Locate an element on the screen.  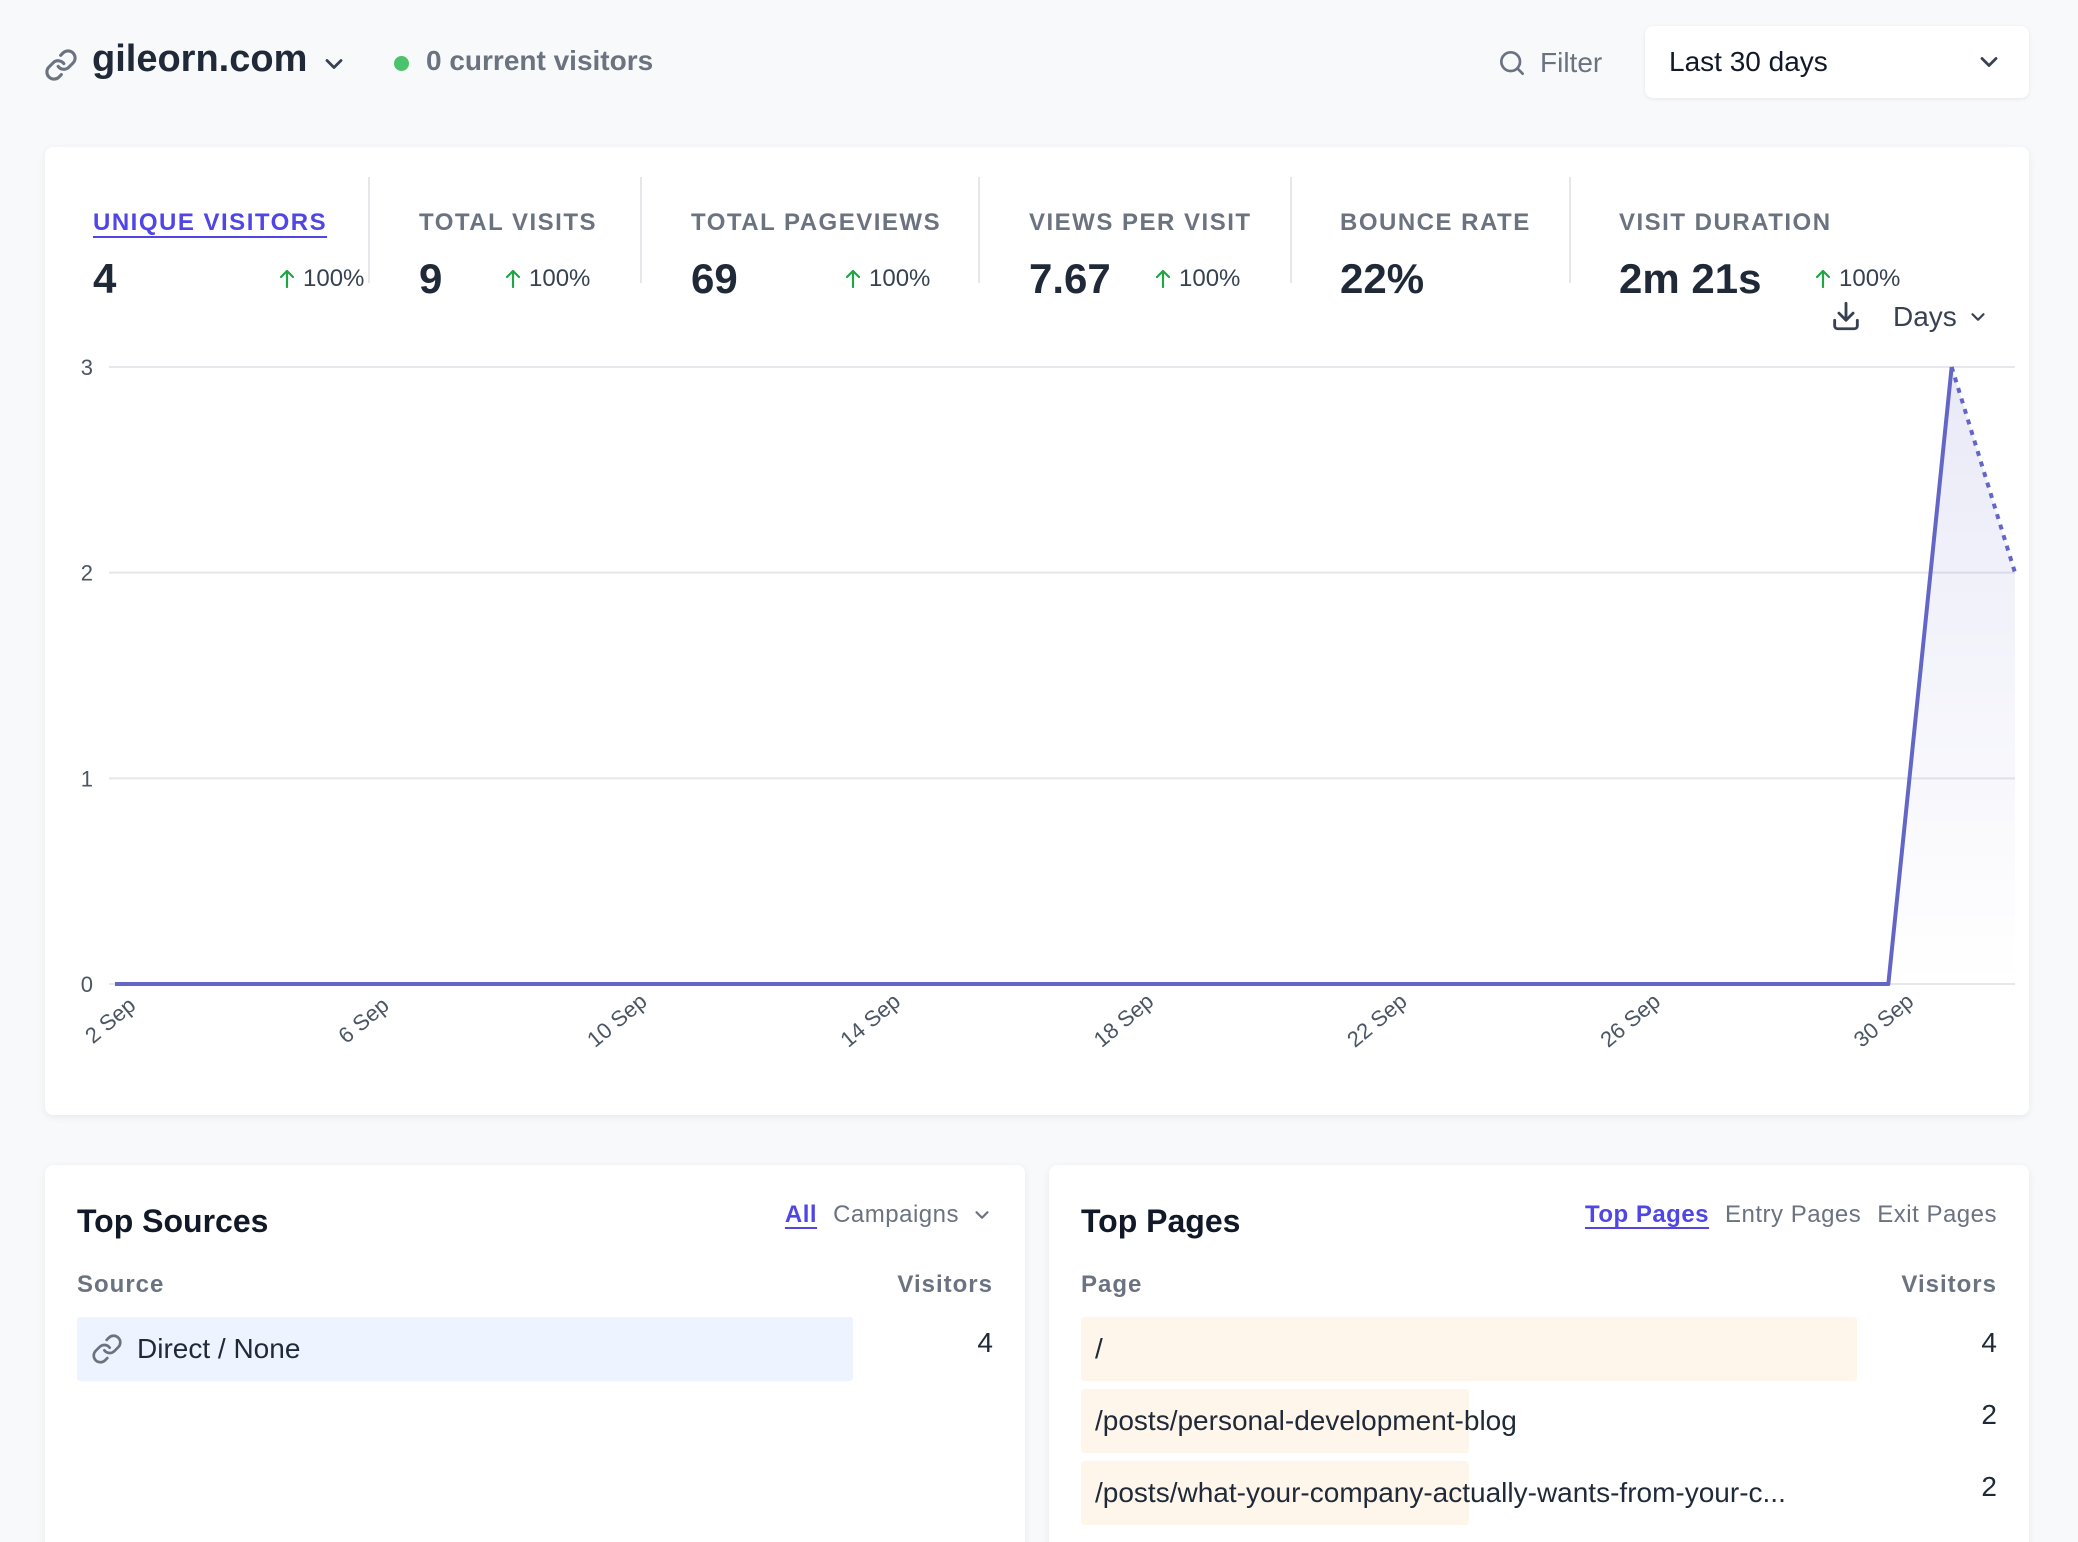
filter-button: Filter is located at coordinates (1549, 63).